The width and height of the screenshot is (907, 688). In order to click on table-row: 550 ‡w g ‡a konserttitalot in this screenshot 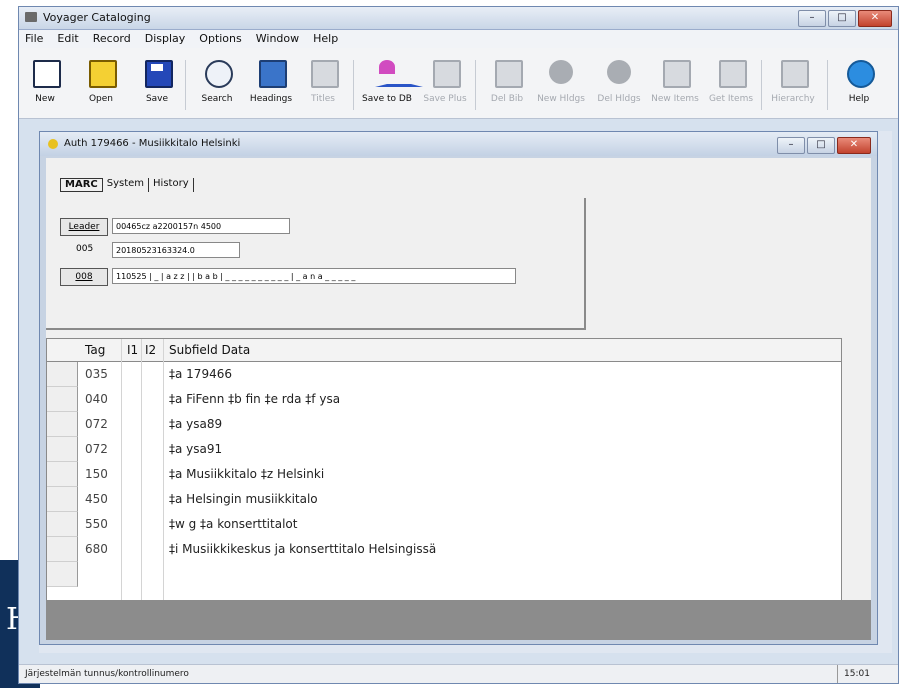, I will do `click(444, 524)`.